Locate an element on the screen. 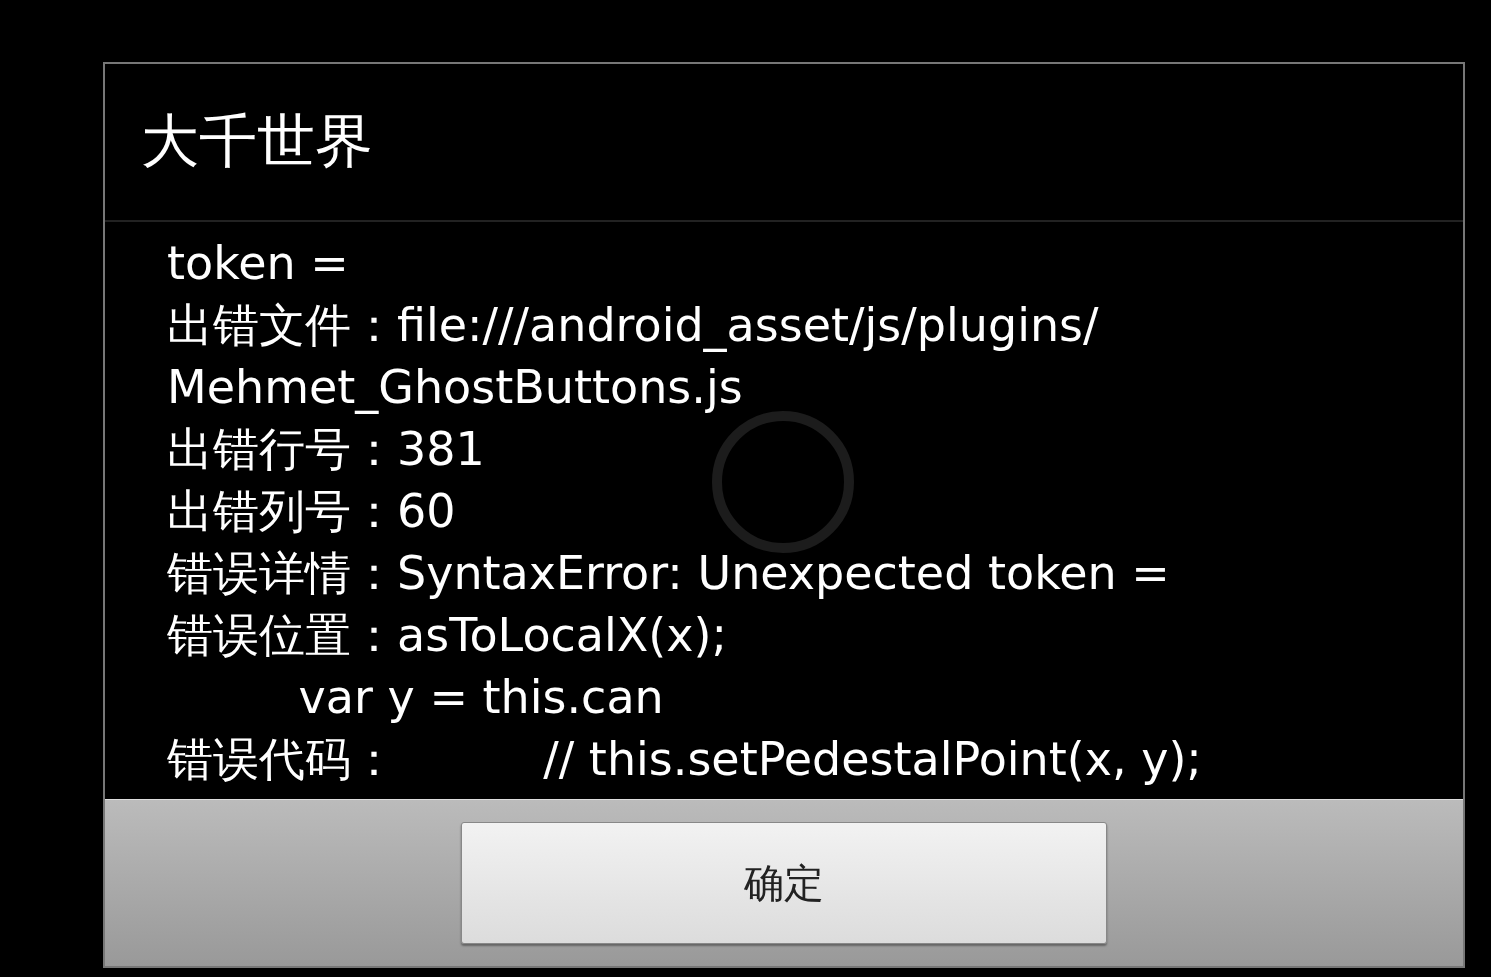  ok-button: 确定 is located at coordinates (784, 883).